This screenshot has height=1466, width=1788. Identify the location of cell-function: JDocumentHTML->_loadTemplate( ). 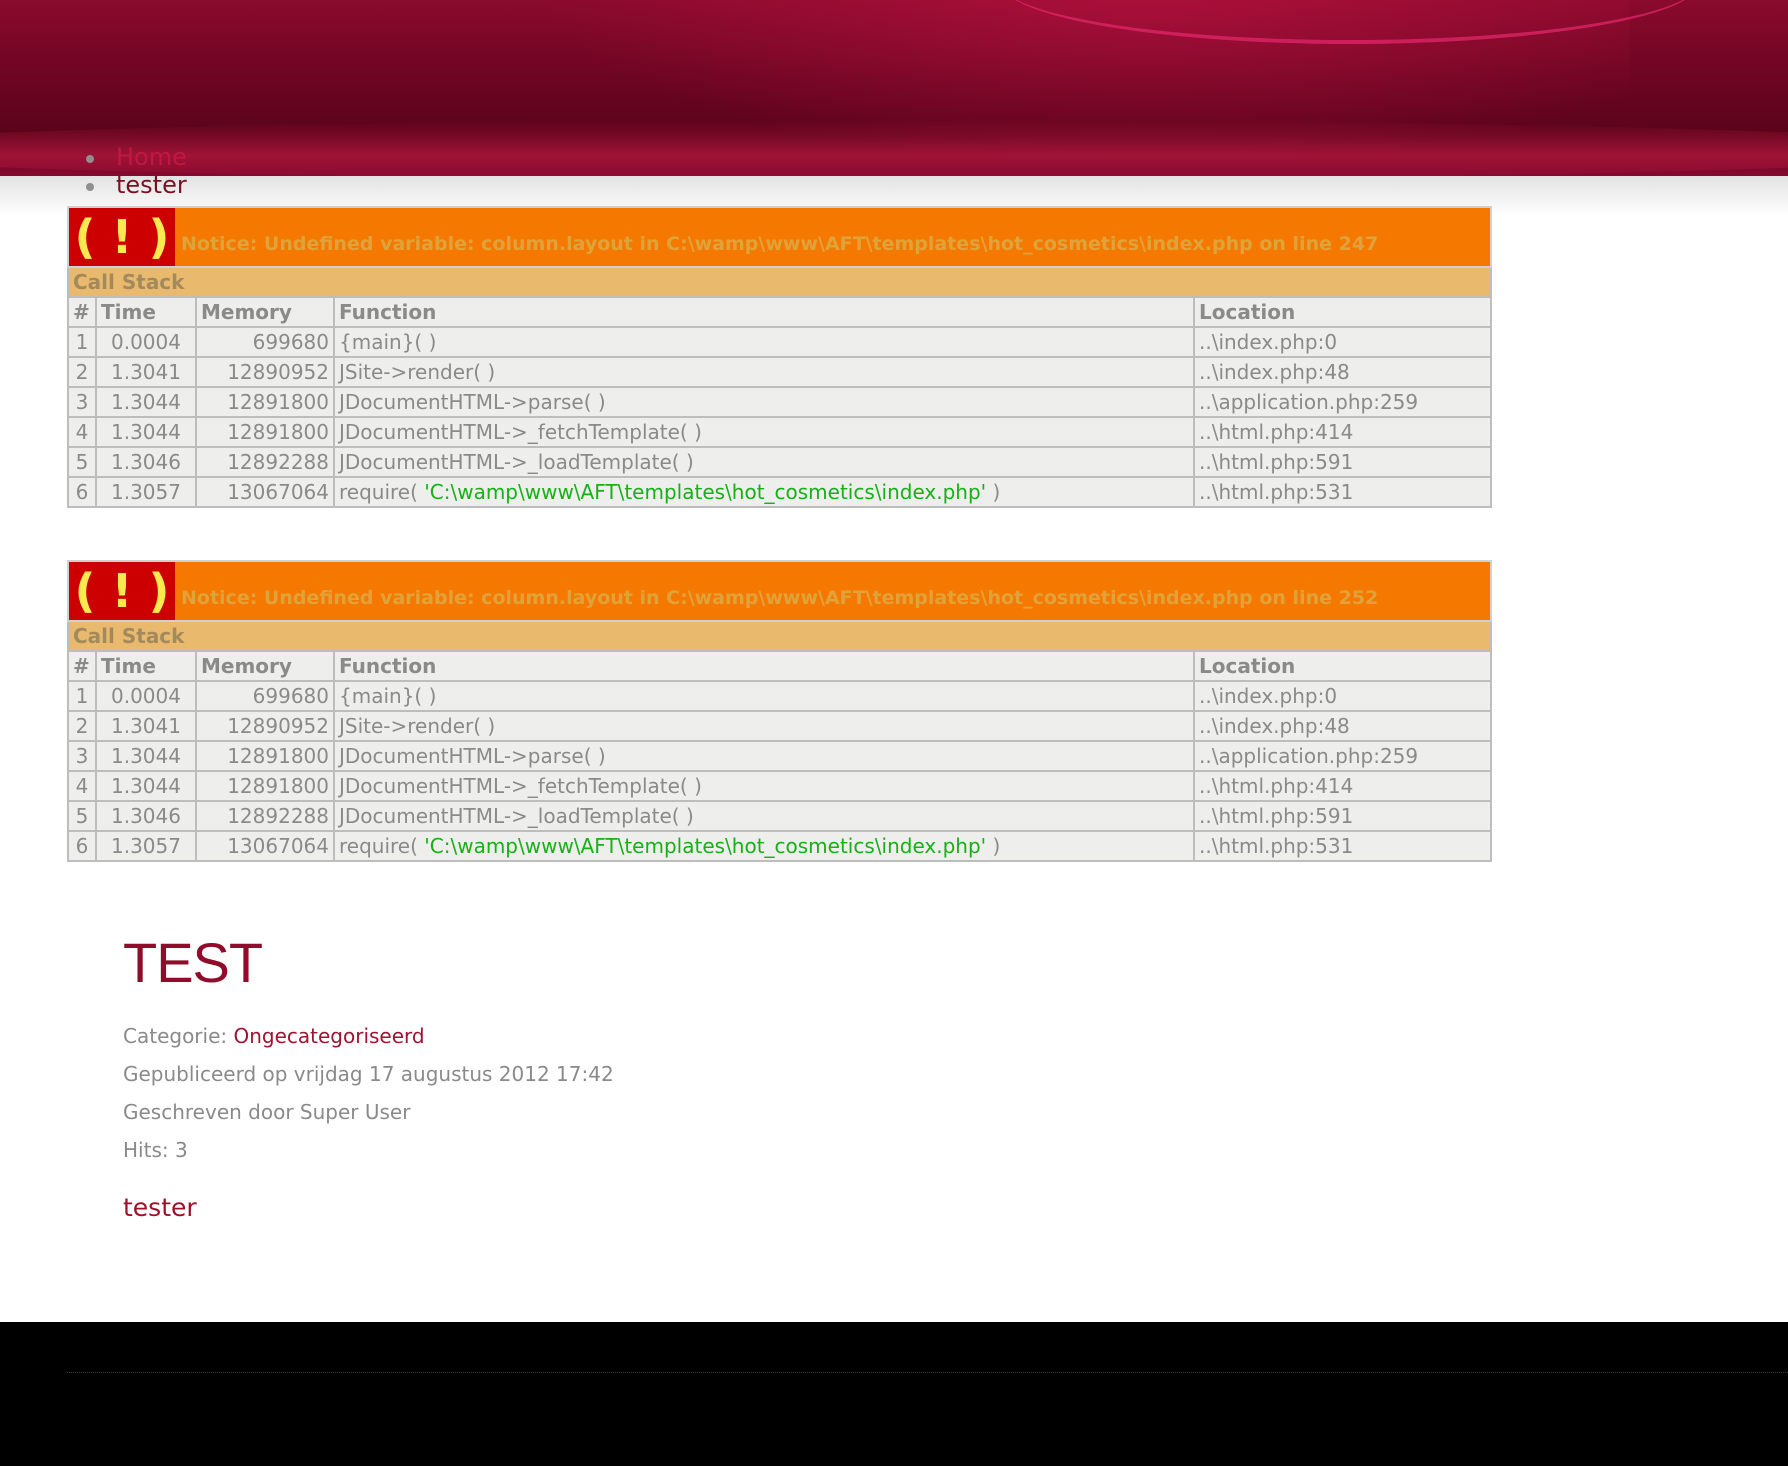
(764, 816).